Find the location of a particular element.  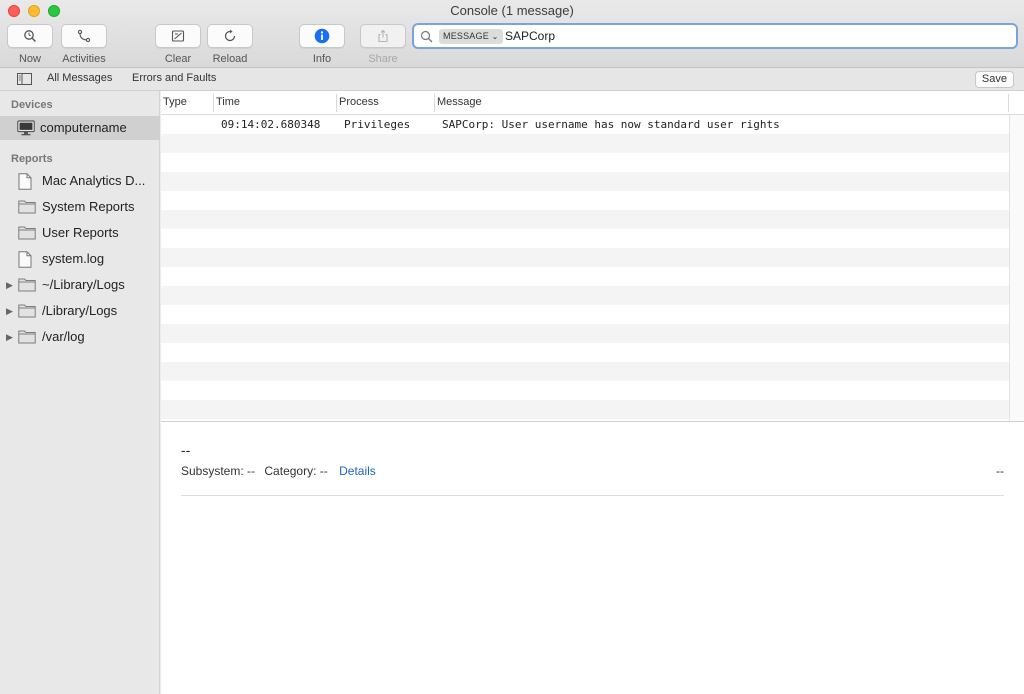

category-label: Category: is located at coordinates (290, 471).